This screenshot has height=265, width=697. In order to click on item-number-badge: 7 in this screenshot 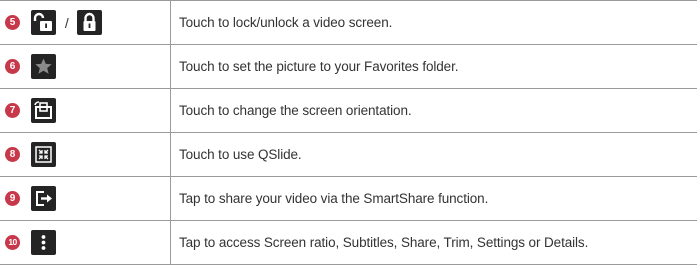, I will do `click(12, 110)`.